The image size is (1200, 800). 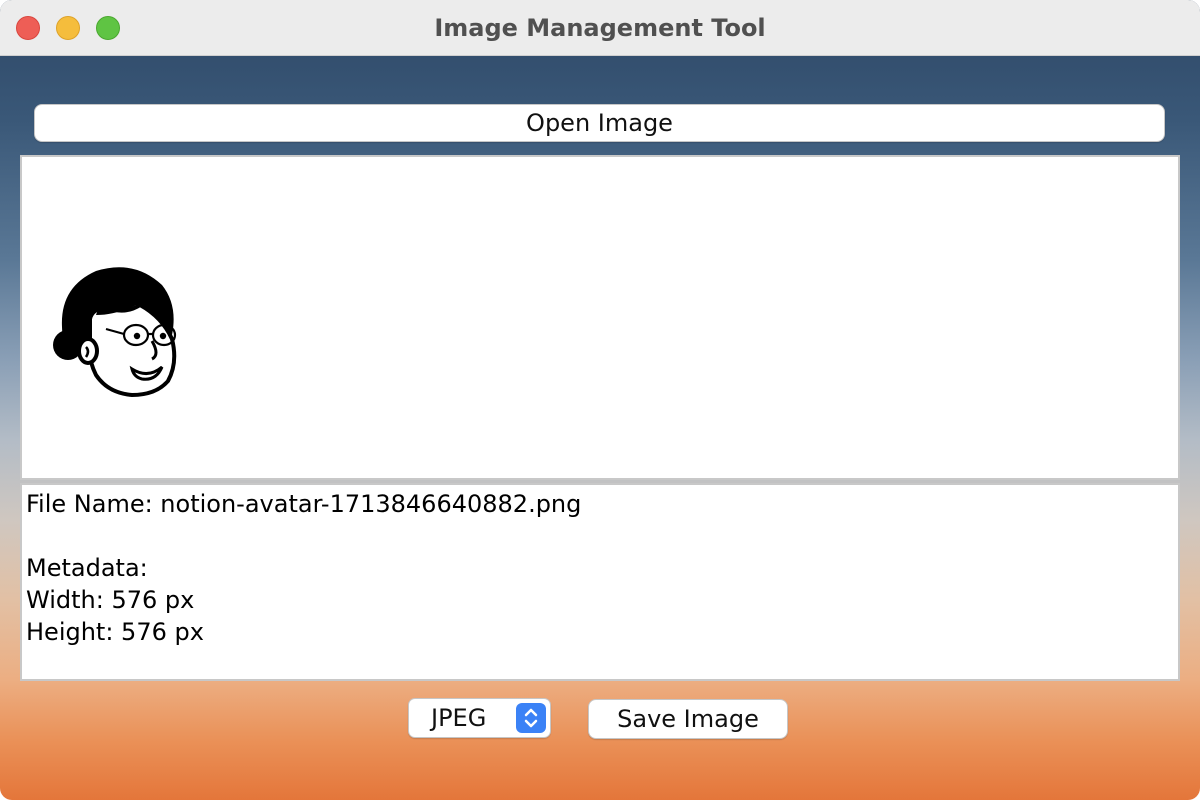 What do you see at coordinates (599, 123) in the screenshot?
I see `open-image-button: Open Image` at bounding box center [599, 123].